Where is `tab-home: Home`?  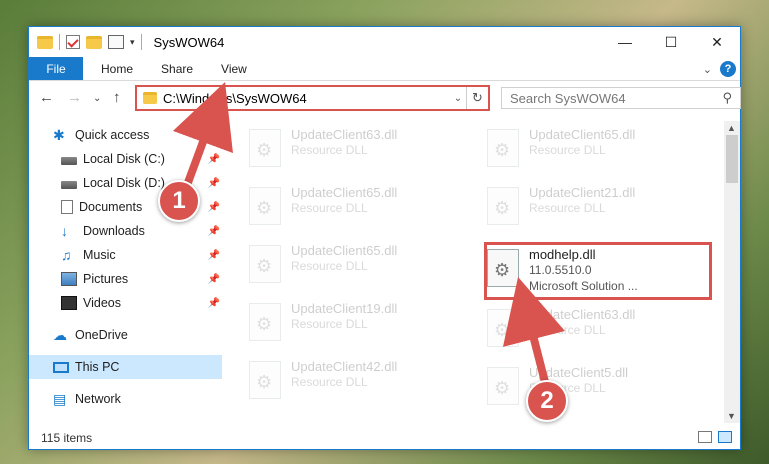
tab-home: Home is located at coordinates (115, 68).